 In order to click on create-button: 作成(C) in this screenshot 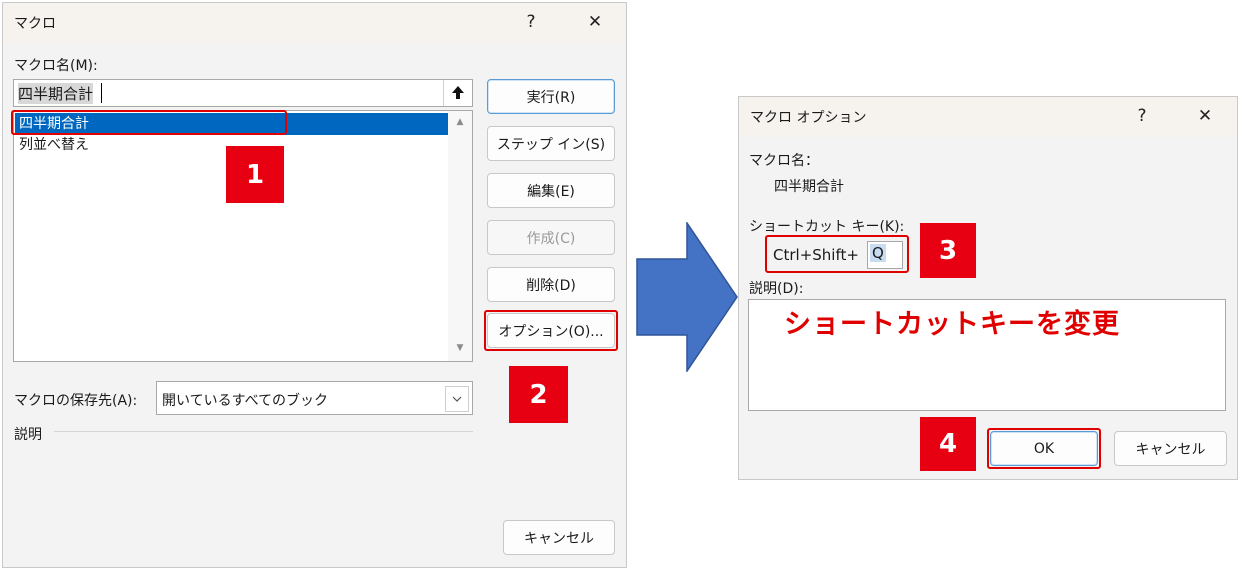, I will do `click(551, 237)`.